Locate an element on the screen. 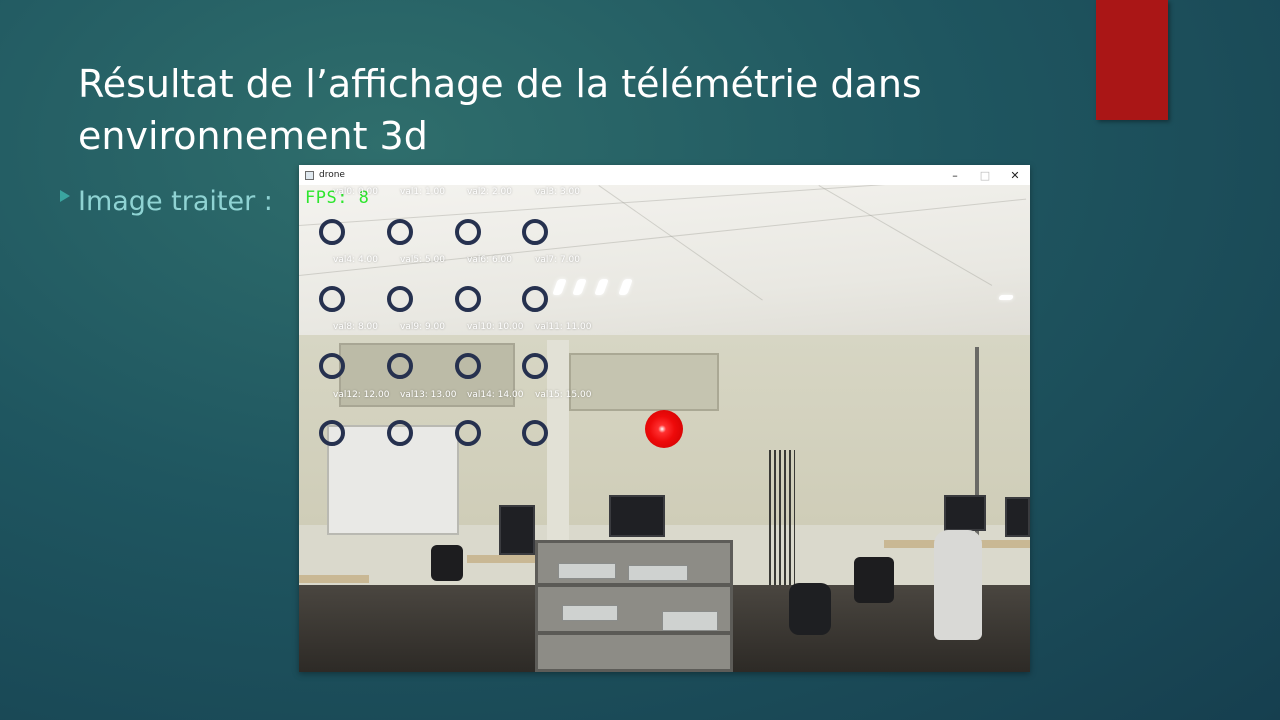 The height and width of the screenshot is (720, 1280). gauge-label: val5: 5.00 is located at coordinates (422, 260).